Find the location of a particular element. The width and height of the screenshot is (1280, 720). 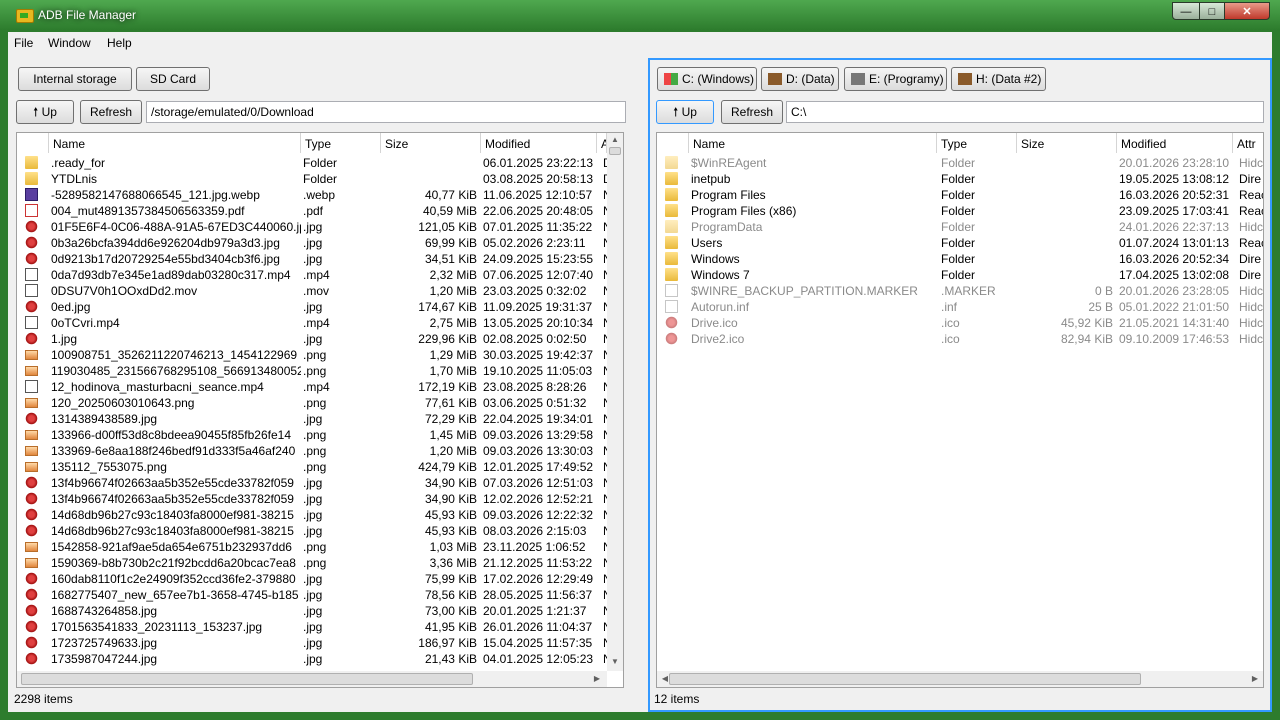

internal-storage-button: Internal storage is located at coordinates (75, 79).